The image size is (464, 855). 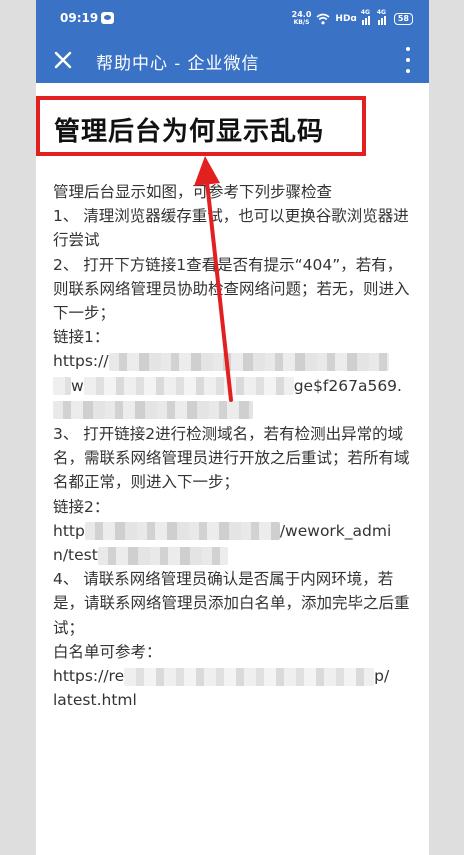 I want to click on link-1-end, so click(x=234, y=410).